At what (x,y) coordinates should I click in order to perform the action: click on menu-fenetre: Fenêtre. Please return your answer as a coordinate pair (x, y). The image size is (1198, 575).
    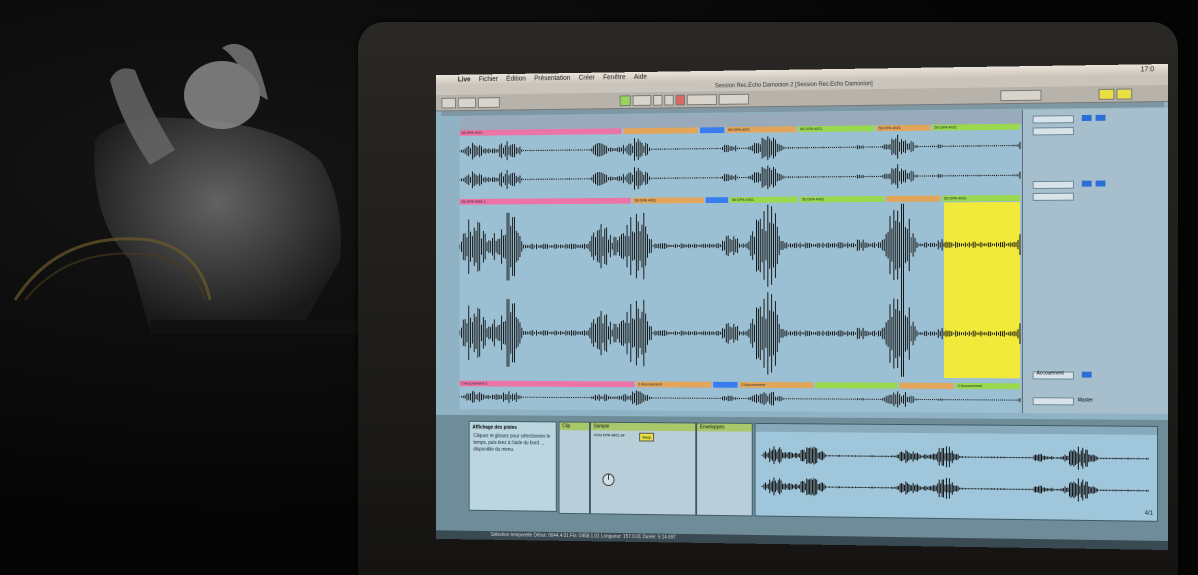
    Looking at the image, I should click on (614, 78).